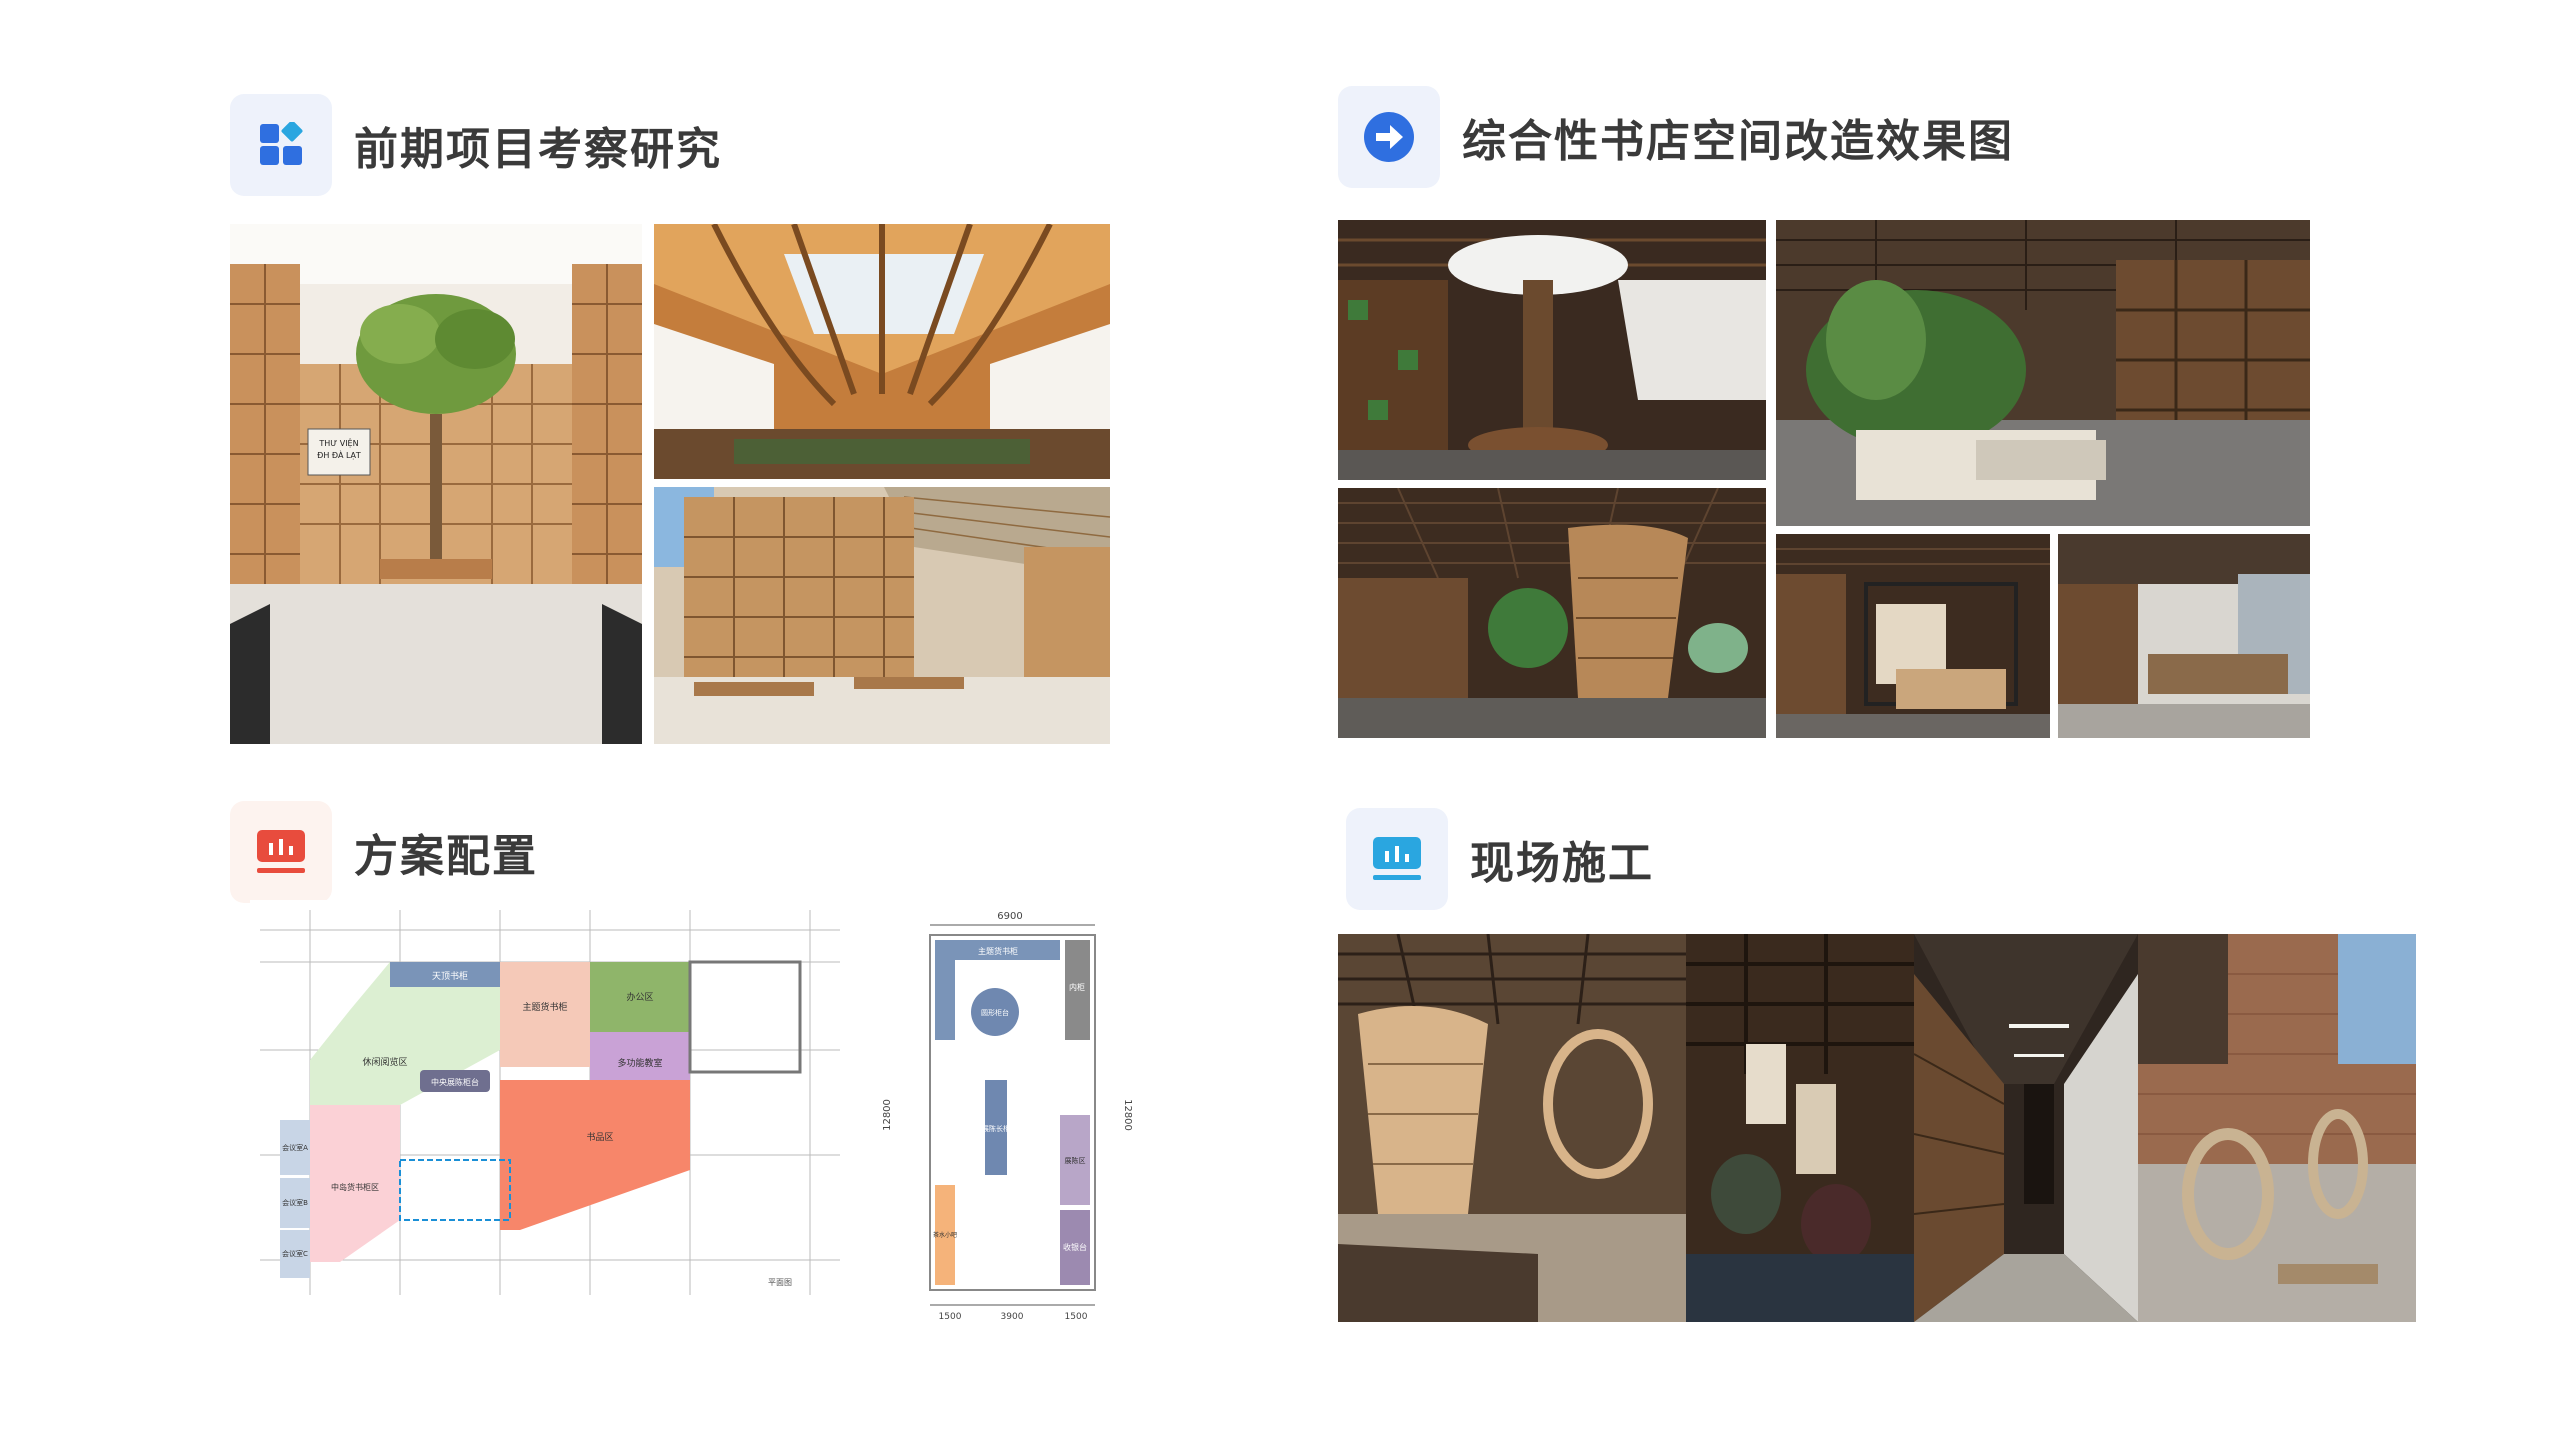 Image resolution: width=2560 pixels, height=1440 pixels. What do you see at coordinates (1077, 987) in the screenshot?
I see `zone-label-inner: 内柜` at bounding box center [1077, 987].